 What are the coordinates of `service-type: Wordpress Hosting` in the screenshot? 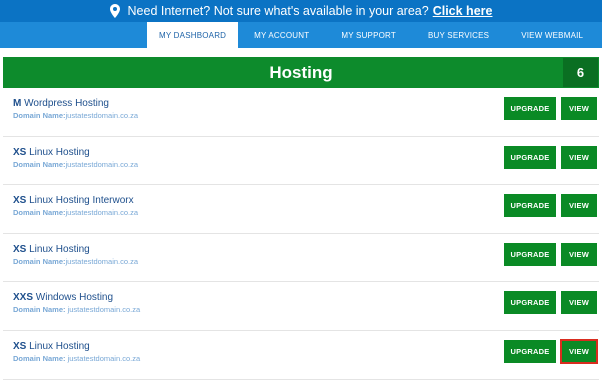 It's located at (66, 103).